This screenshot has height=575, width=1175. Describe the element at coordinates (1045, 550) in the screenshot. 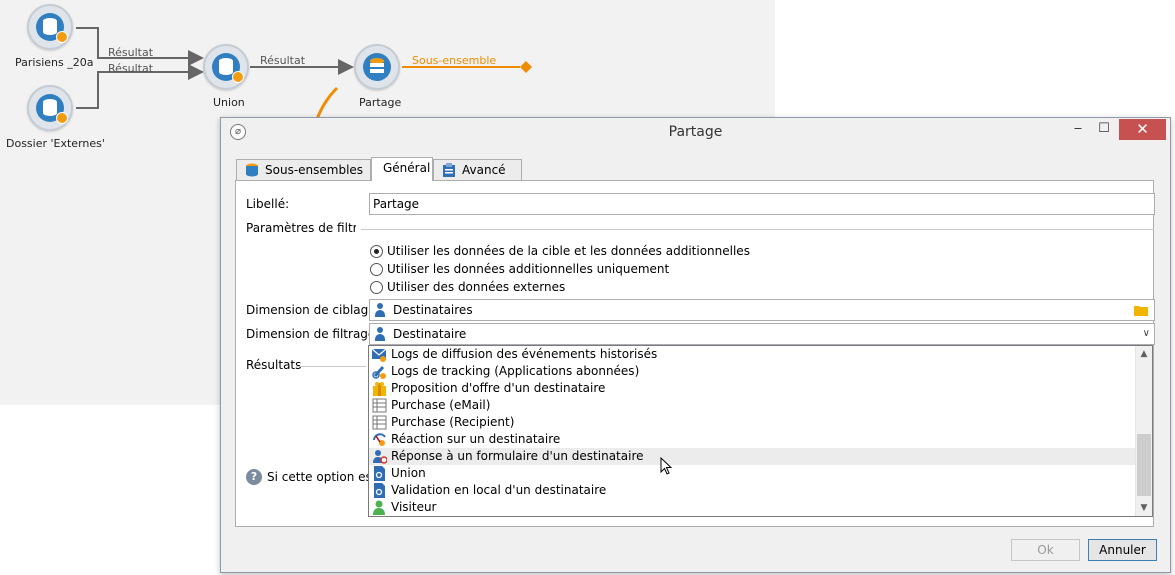

I see `ok-button: Ok` at that location.